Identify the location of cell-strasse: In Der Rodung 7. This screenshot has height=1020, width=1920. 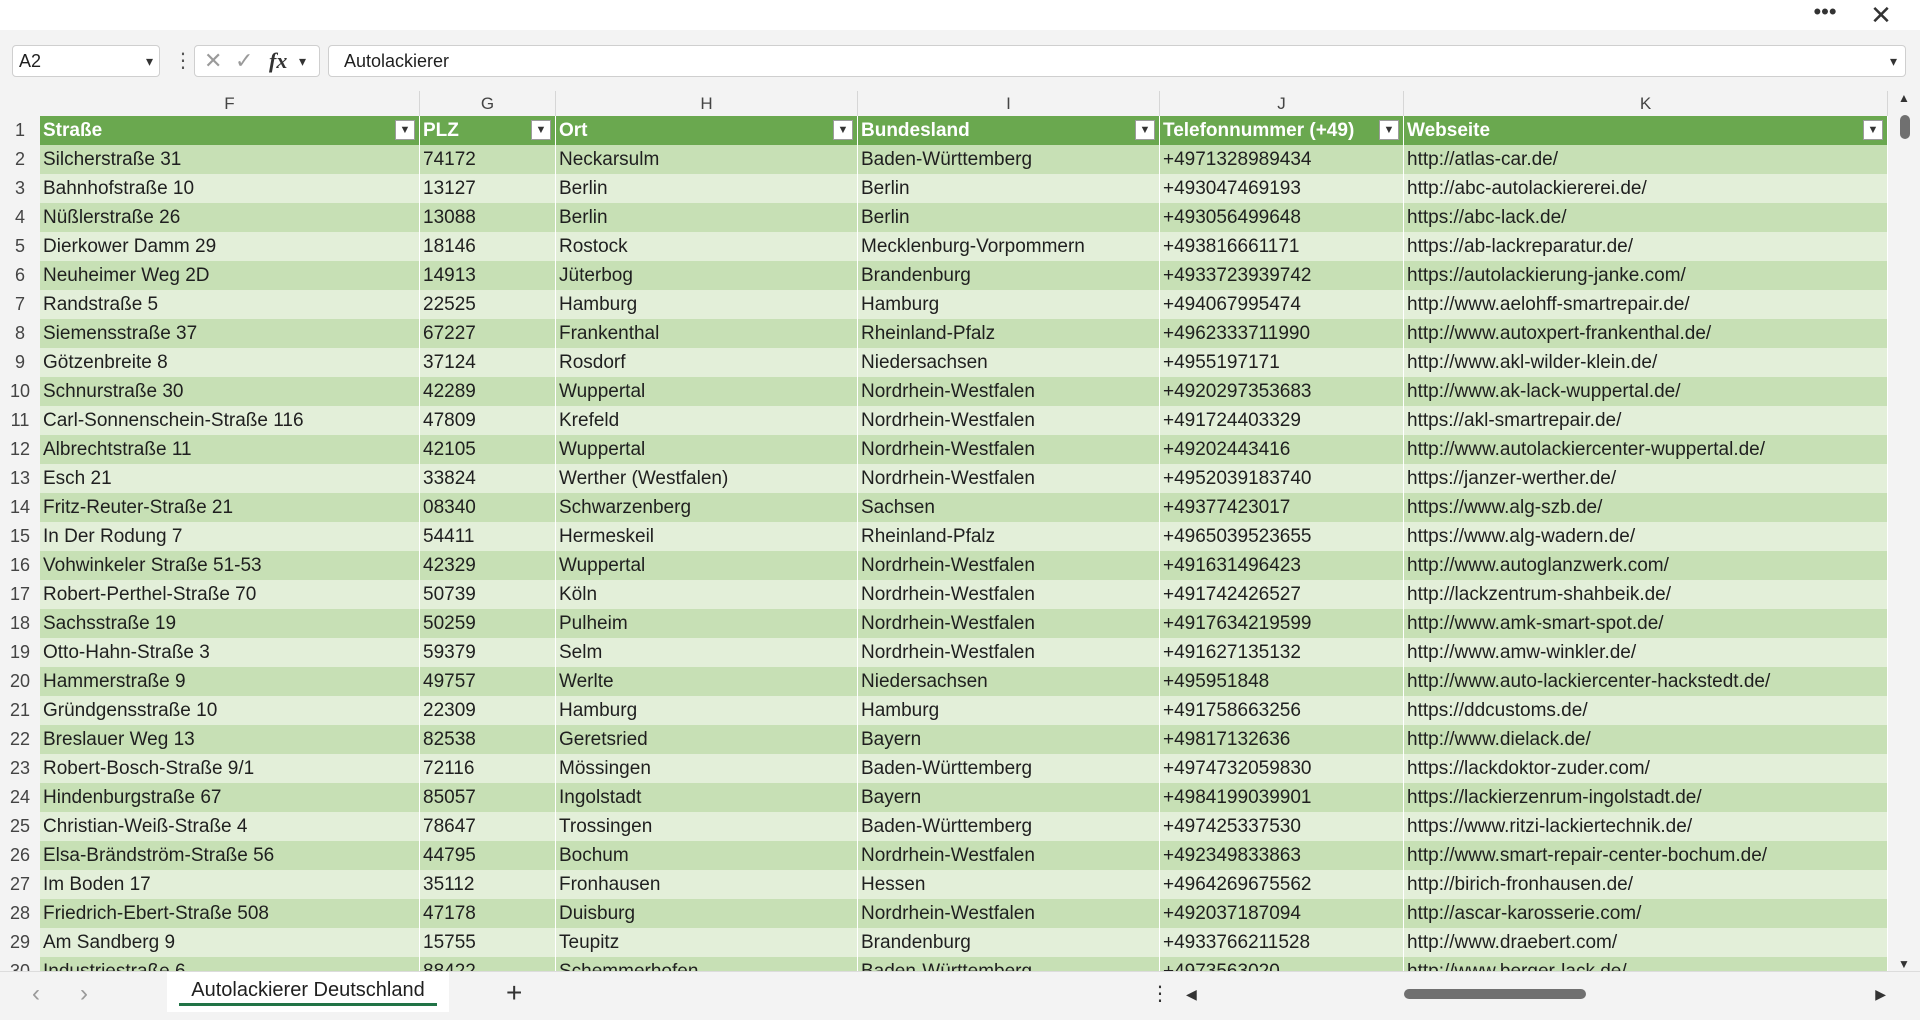
(230, 536).